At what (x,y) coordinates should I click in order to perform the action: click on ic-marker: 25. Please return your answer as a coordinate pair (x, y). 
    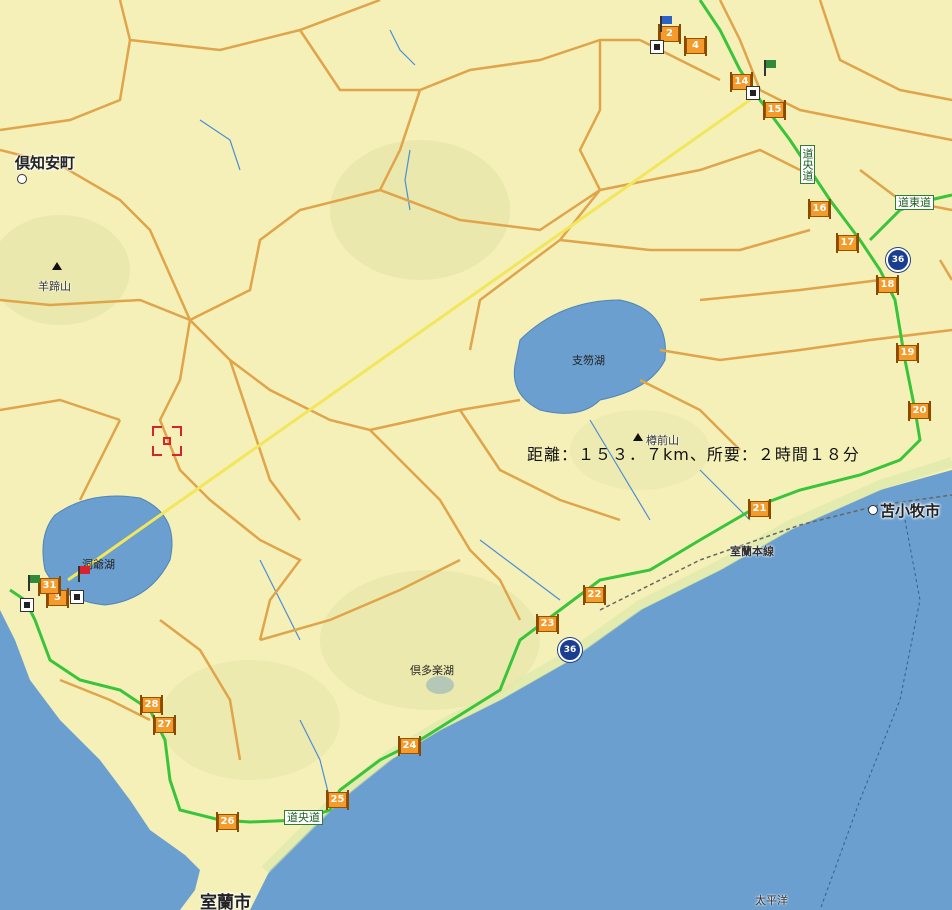
    Looking at the image, I should click on (337, 800).